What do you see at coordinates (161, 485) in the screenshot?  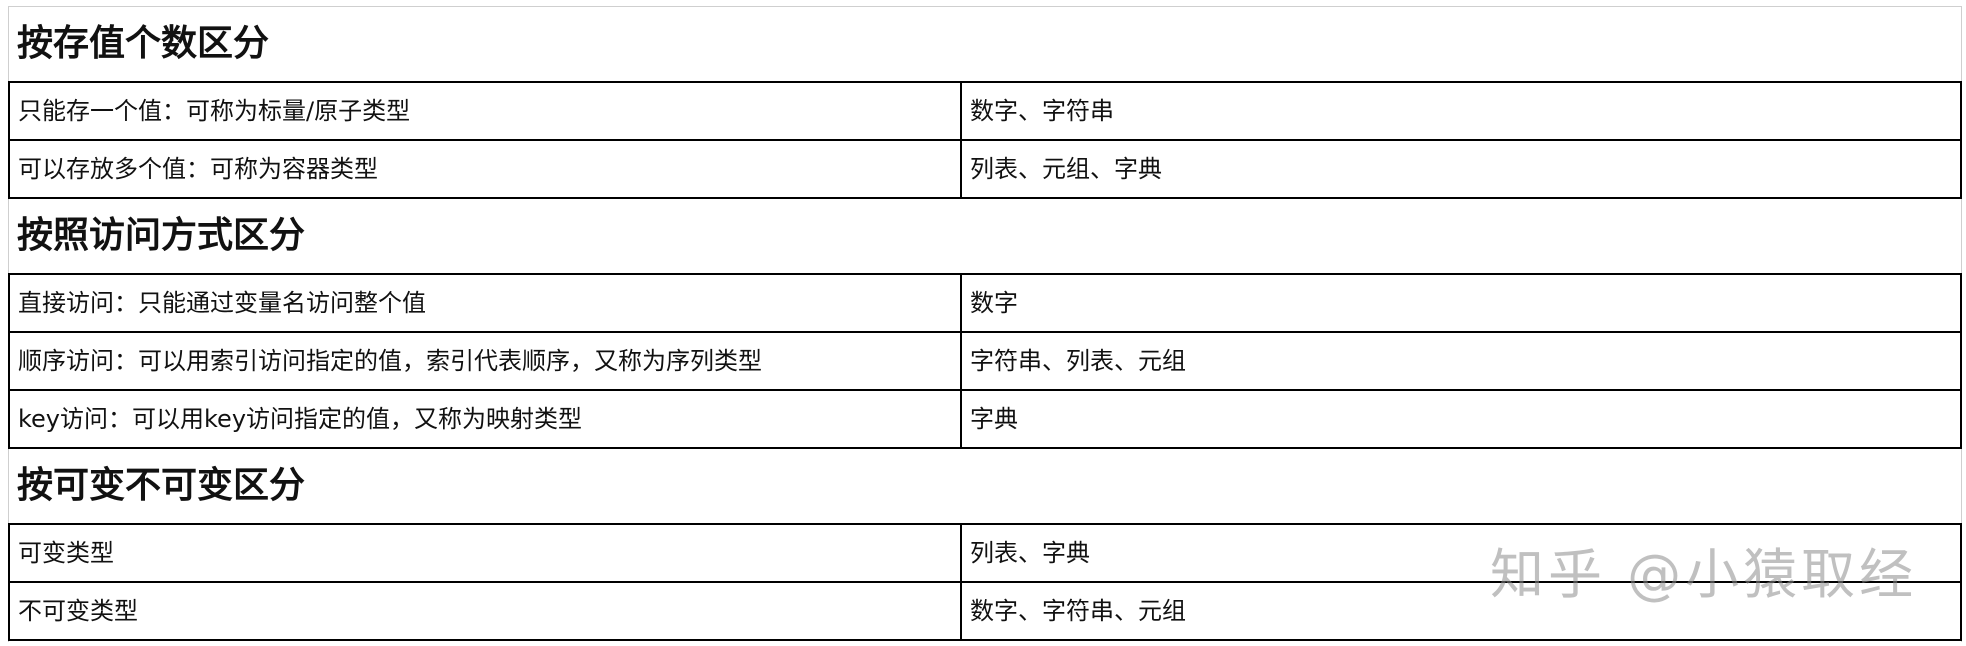 I see `section-title-by-mutability: 按可变不可变区分` at bounding box center [161, 485].